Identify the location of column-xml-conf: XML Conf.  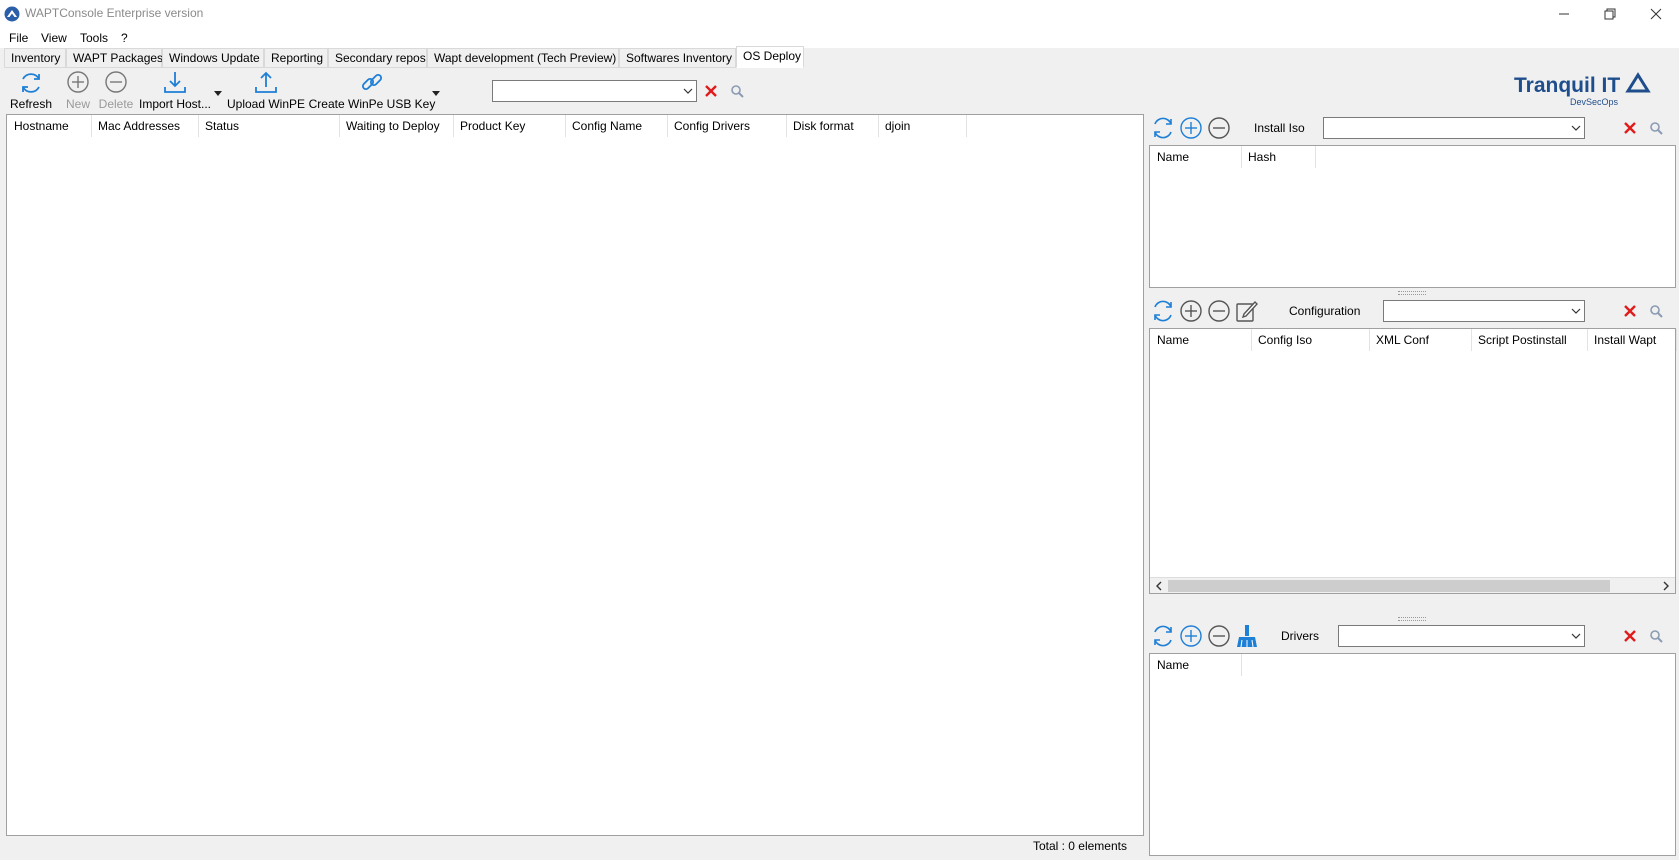
(1421, 340).